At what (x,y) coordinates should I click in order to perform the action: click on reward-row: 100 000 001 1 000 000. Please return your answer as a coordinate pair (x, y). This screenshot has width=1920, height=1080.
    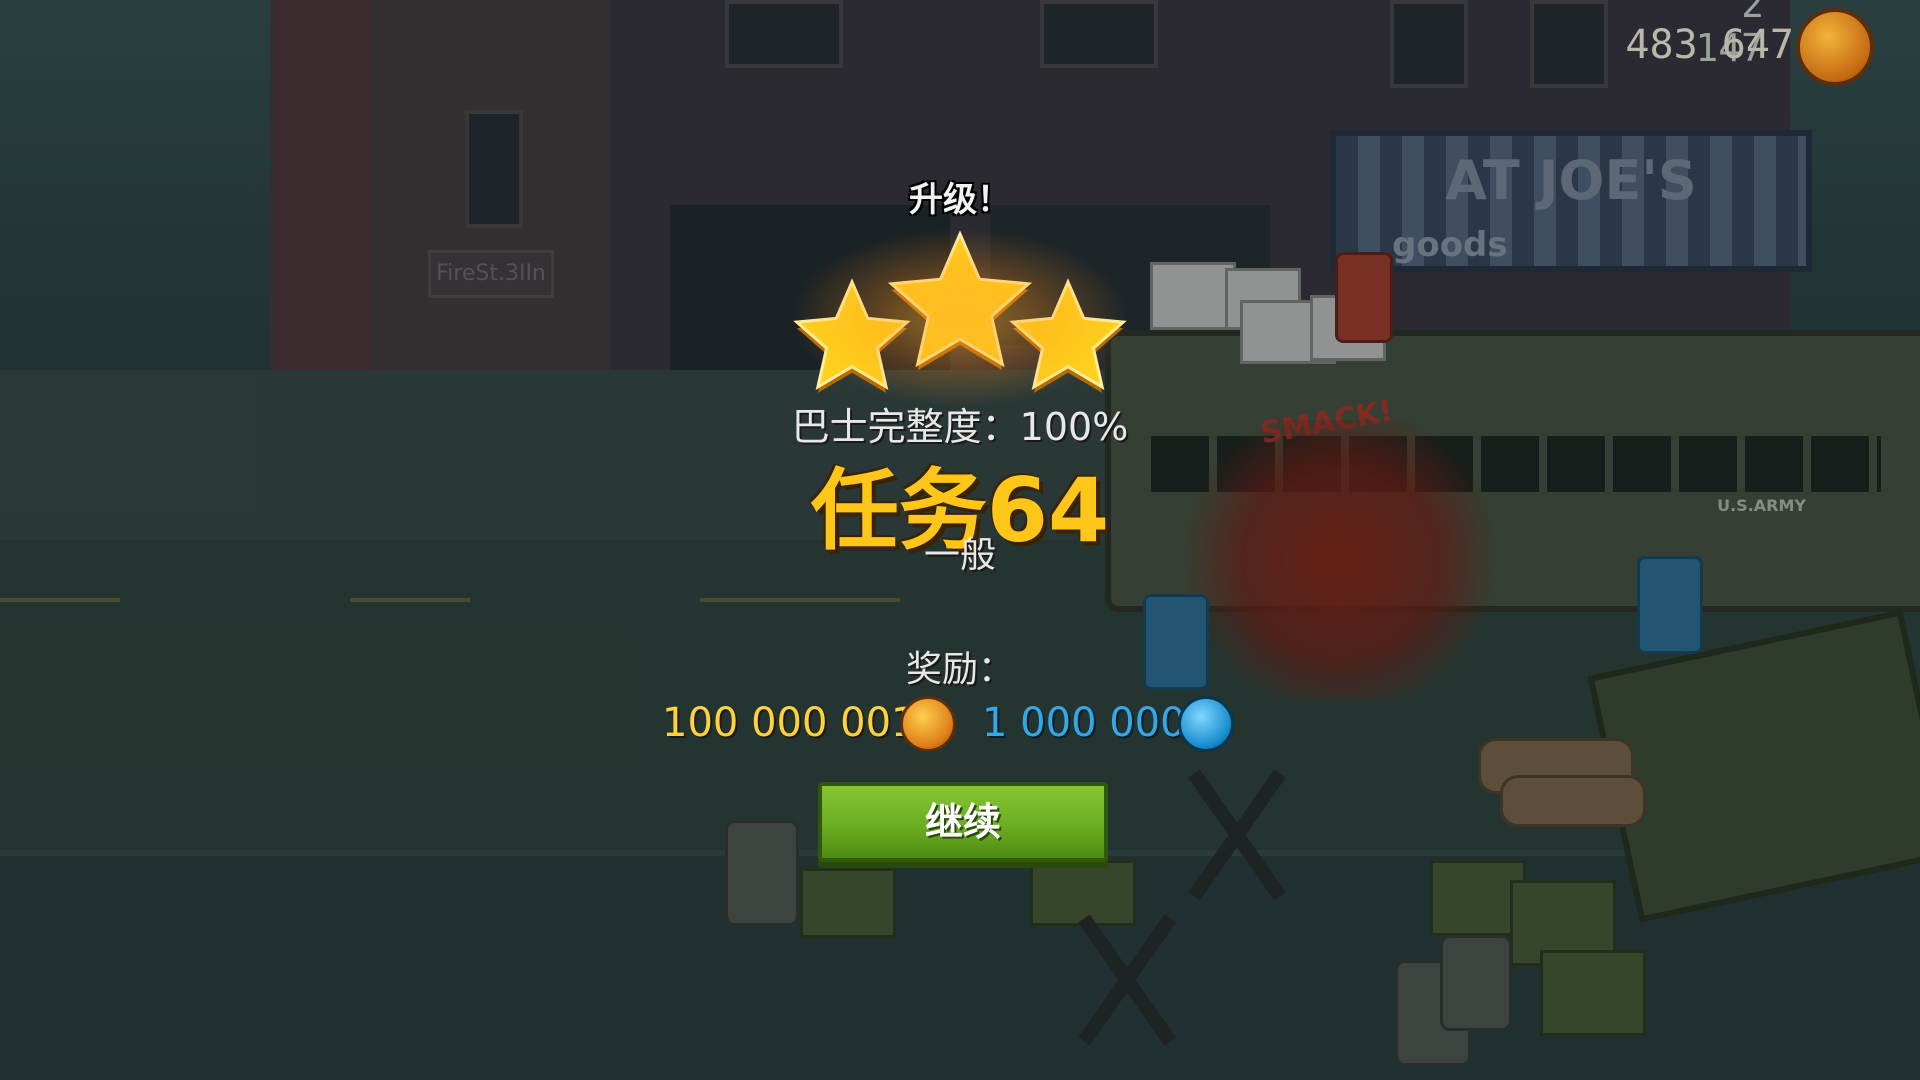
    Looking at the image, I should click on (960, 726).